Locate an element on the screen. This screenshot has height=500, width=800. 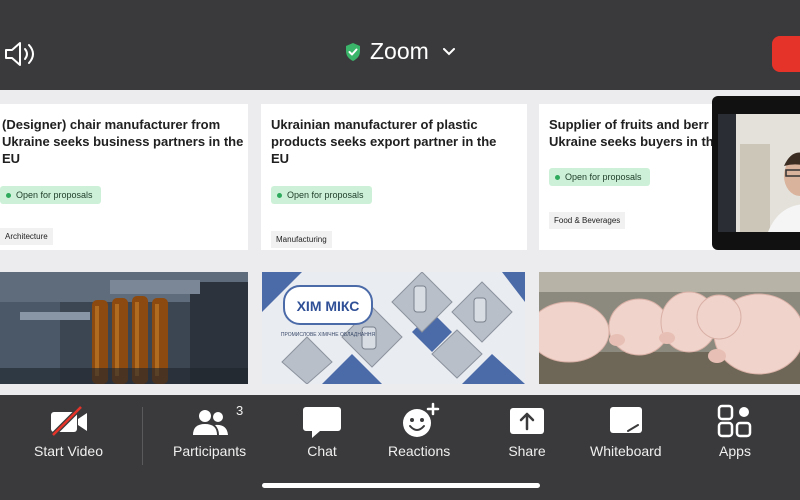
meeting-title-text: Zoom is located at coordinates (399, 51).